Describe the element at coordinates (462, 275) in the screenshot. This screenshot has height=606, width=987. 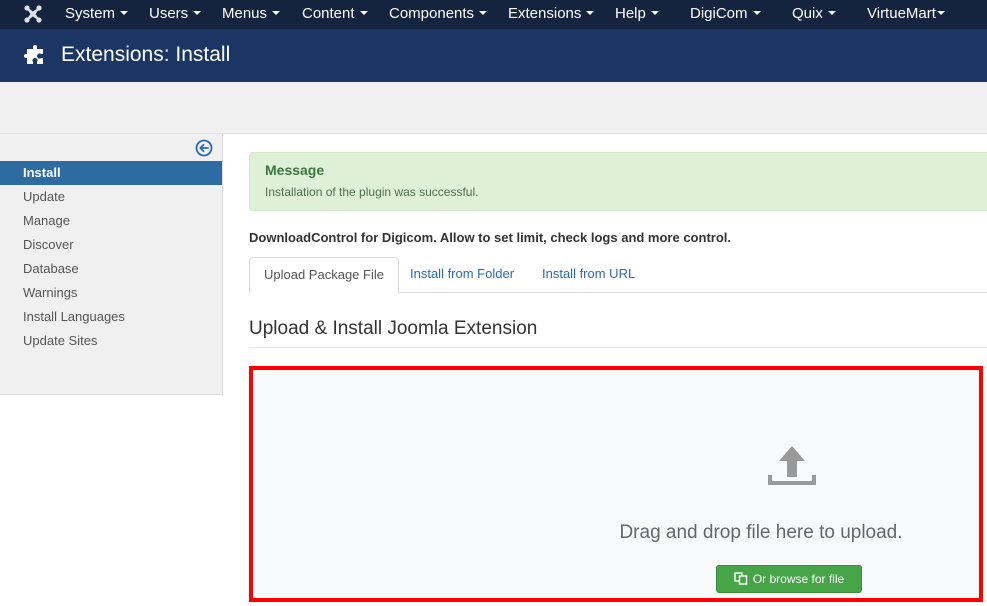
I see `tab-install-from-folder: Install from Folder` at that location.